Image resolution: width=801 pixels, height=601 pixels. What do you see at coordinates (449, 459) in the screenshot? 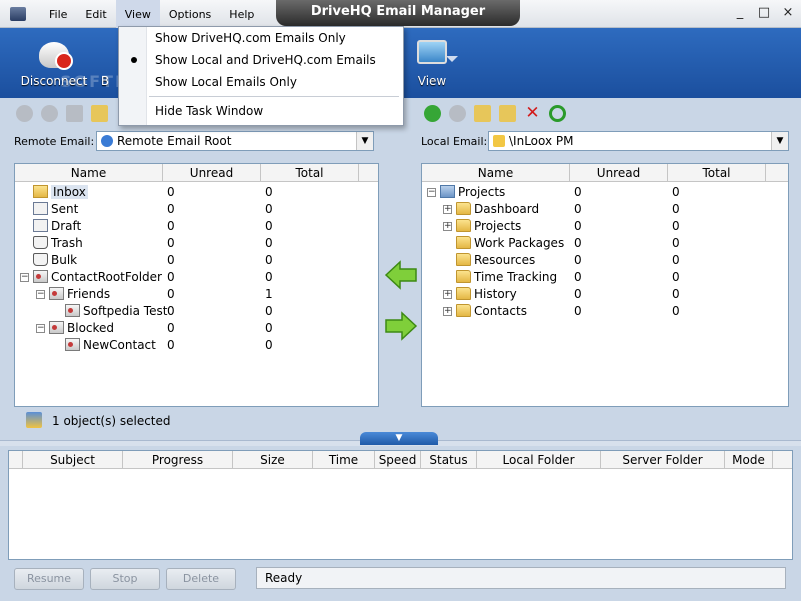
I see `column-status: Status` at bounding box center [449, 459].